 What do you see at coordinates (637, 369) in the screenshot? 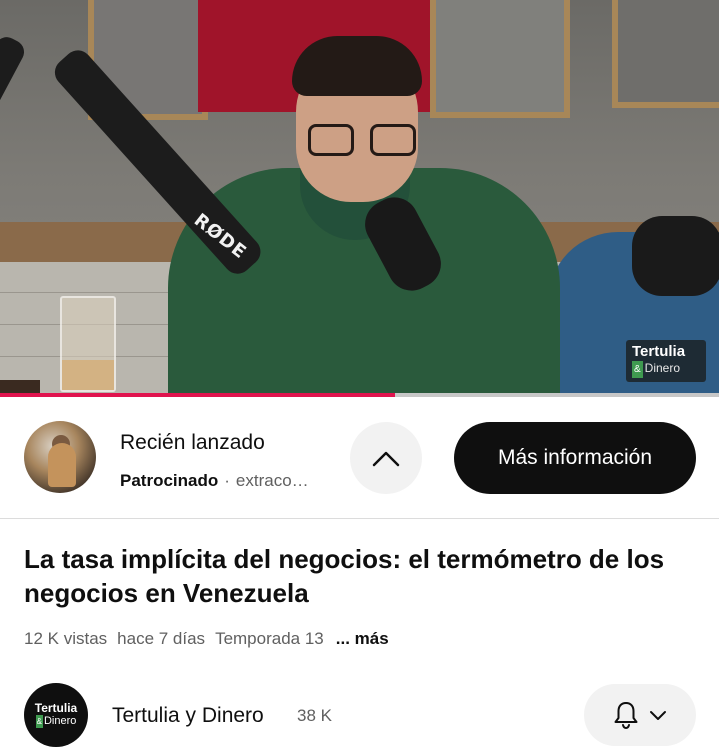
I see `watermark-amp: &` at bounding box center [637, 369].